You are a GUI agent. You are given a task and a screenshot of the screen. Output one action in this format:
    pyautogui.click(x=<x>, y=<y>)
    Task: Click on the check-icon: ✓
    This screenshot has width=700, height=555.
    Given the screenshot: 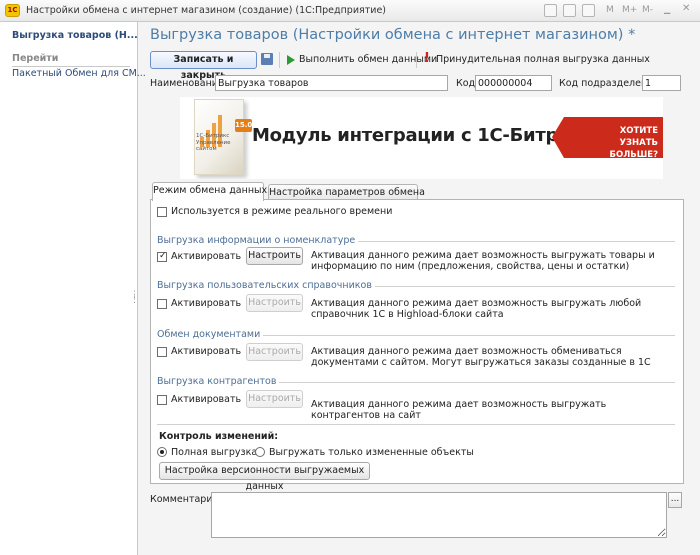 What is the action you would take?
    pyautogui.click(x=163, y=256)
    